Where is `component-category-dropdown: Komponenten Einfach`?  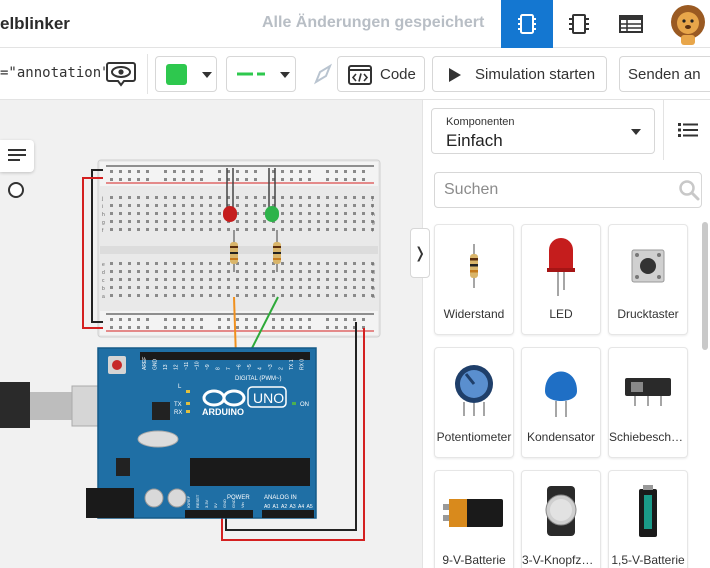 component-category-dropdown: Komponenten Einfach is located at coordinates (543, 131).